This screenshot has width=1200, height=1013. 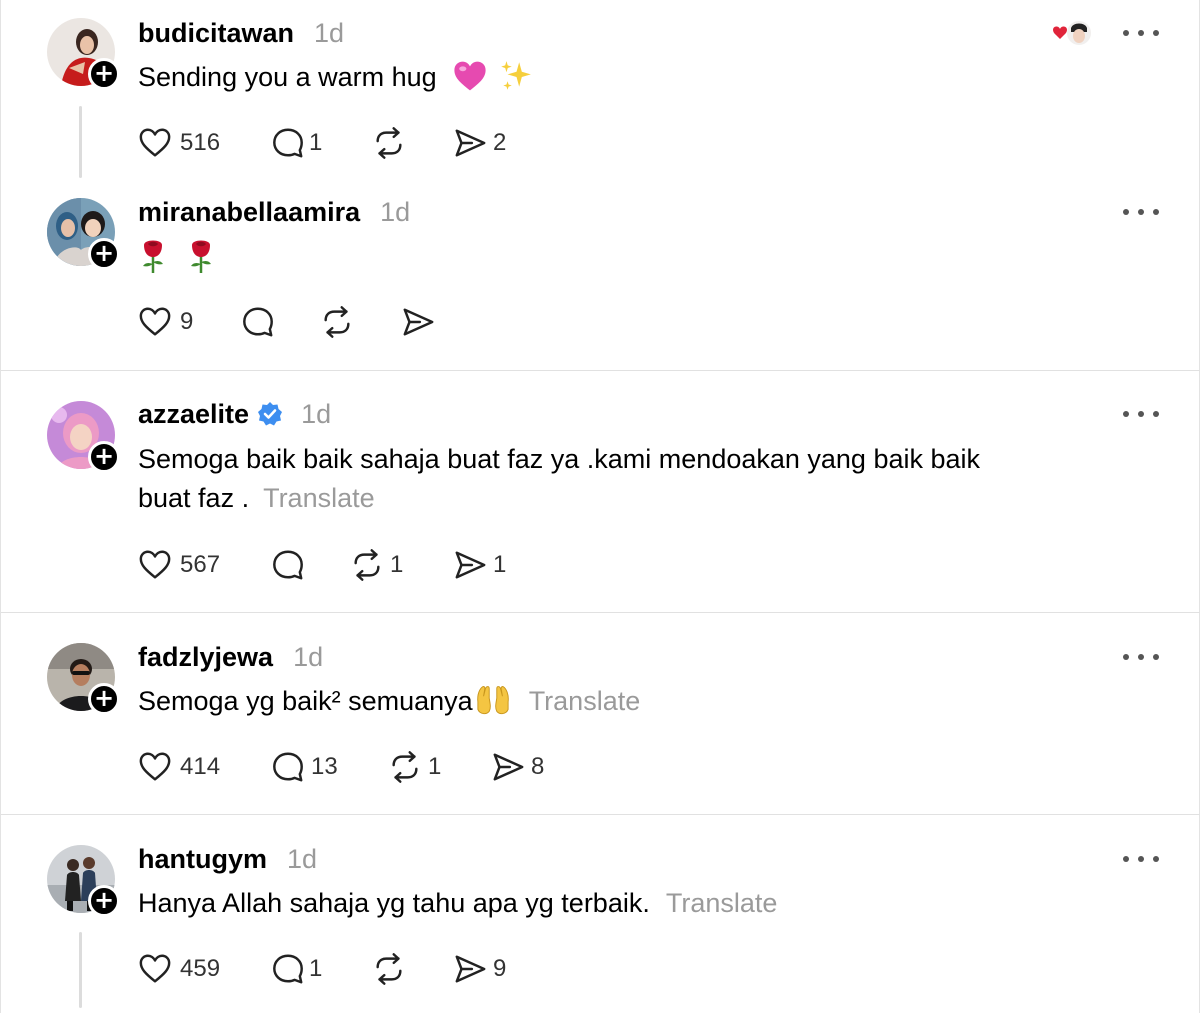 I want to click on username-link: fadzlyjewa, so click(x=205, y=657).